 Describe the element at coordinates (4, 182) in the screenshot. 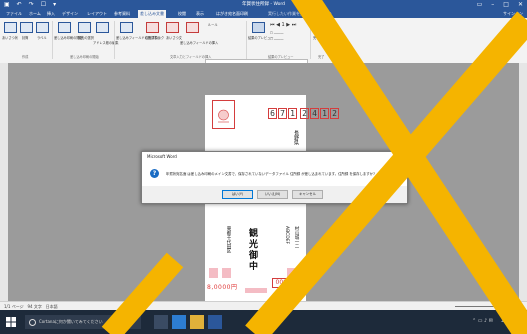

I see `vertical-ruler` at that location.